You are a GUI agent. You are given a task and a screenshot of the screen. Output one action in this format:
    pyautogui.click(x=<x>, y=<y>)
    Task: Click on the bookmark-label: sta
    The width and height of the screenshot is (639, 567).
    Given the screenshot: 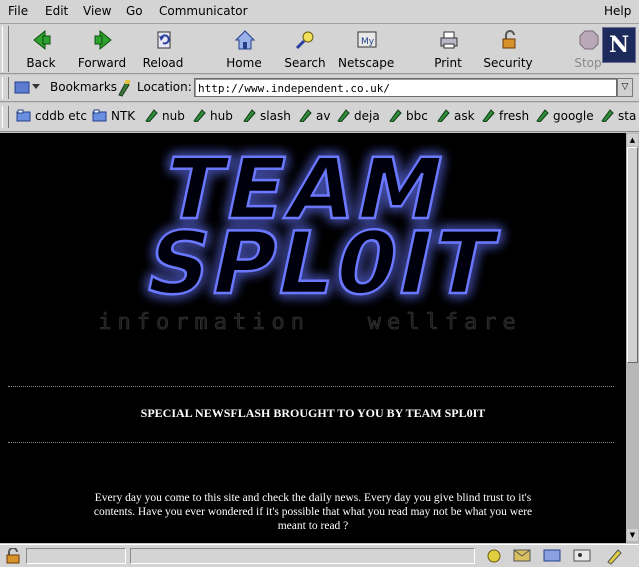 What is the action you would take?
    pyautogui.click(x=627, y=116)
    